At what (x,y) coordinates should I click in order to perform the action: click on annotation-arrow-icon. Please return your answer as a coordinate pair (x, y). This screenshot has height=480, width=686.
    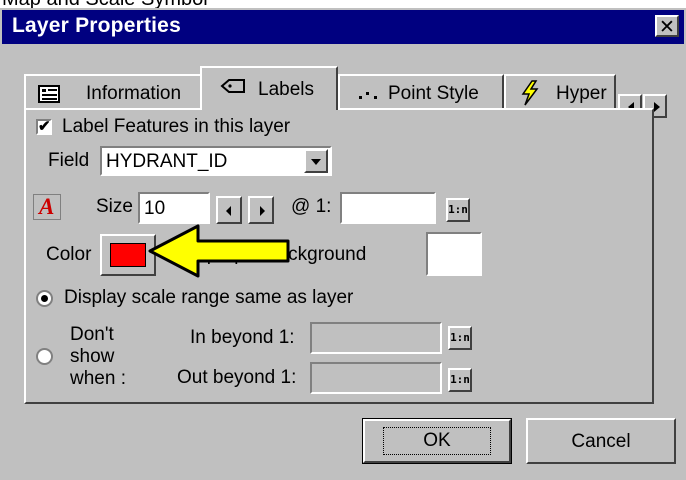
    Looking at the image, I should click on (219, 251).